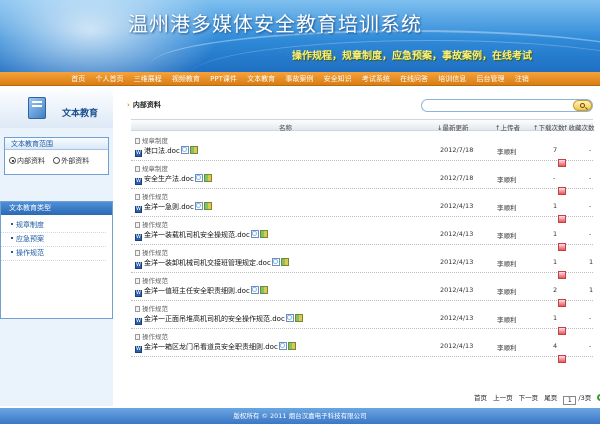 This screenshot has height=424, width=600. Describe the element at coordinates (452, 127) in the screenshot. I see `col-date: ↓最新更新` at that location.